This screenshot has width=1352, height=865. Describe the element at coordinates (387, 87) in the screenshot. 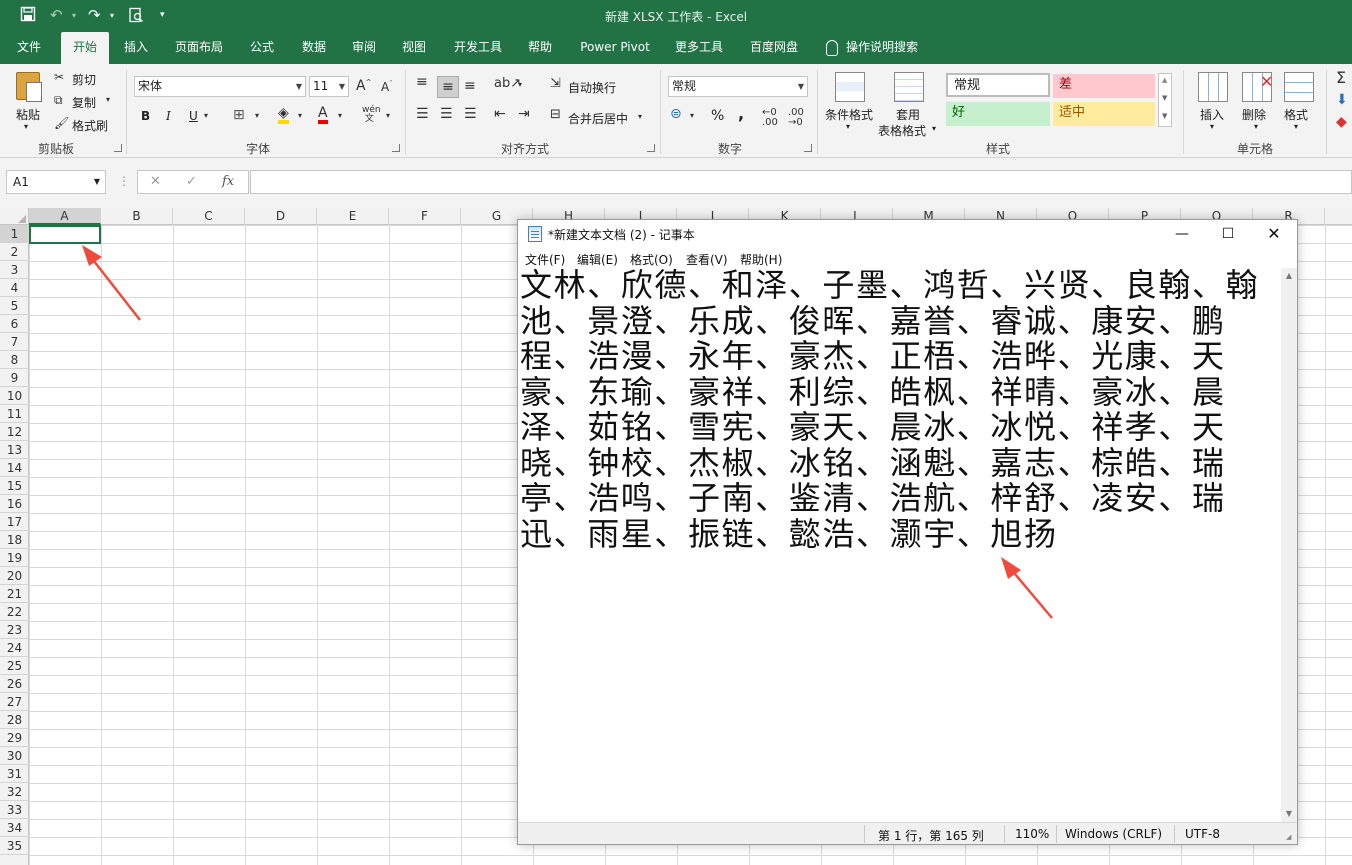

I see `decrease-font-icon: Aˇ` at that location.